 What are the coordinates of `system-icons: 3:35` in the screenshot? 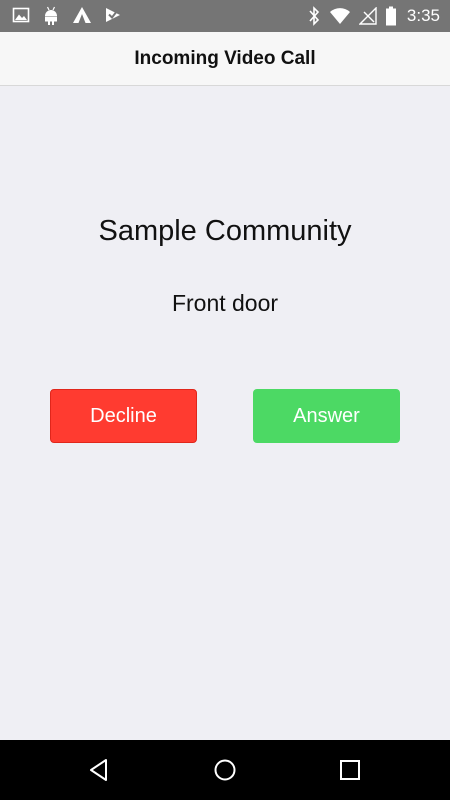 It's located at (373, 16).